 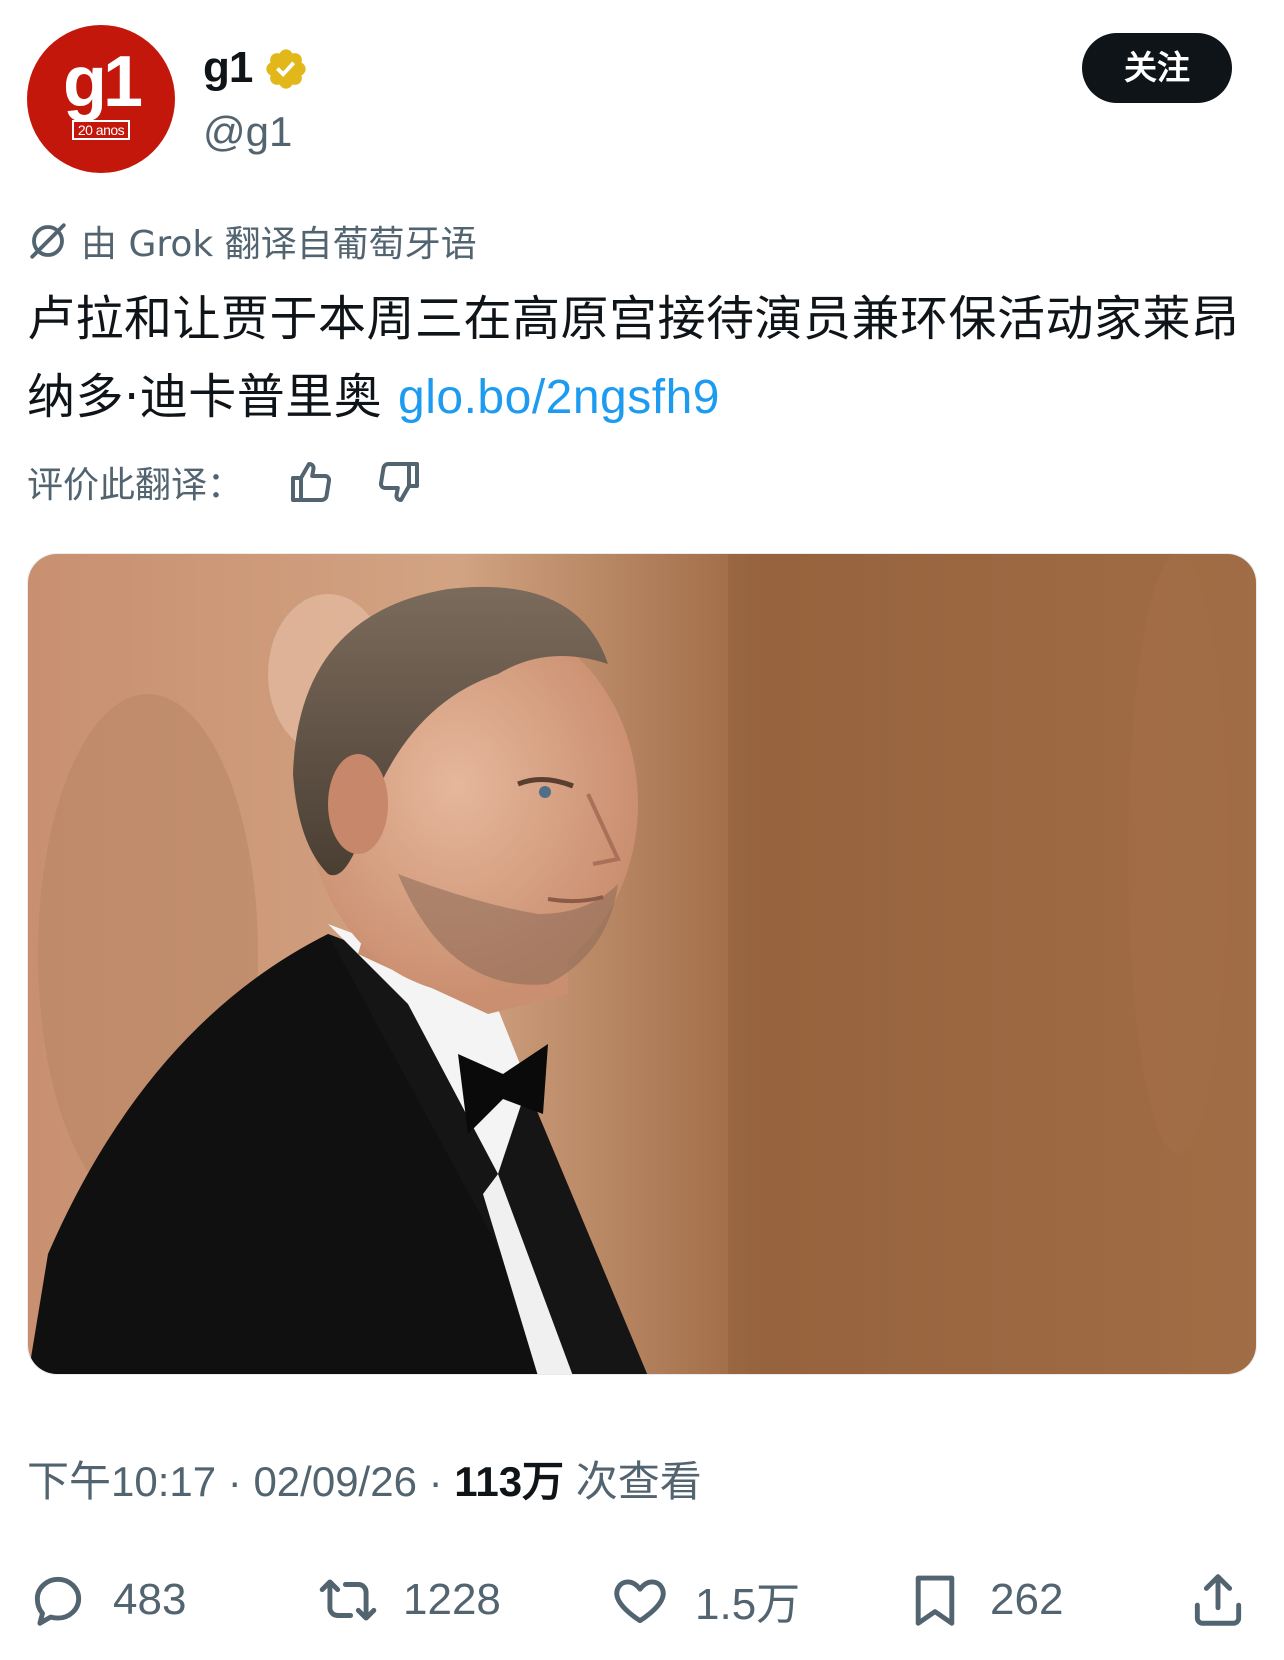 What do you see at coordinates (101, 130) in the screenshot?
I see `avatar-badge-text: 20 anos` at bounding box center [101, 130].